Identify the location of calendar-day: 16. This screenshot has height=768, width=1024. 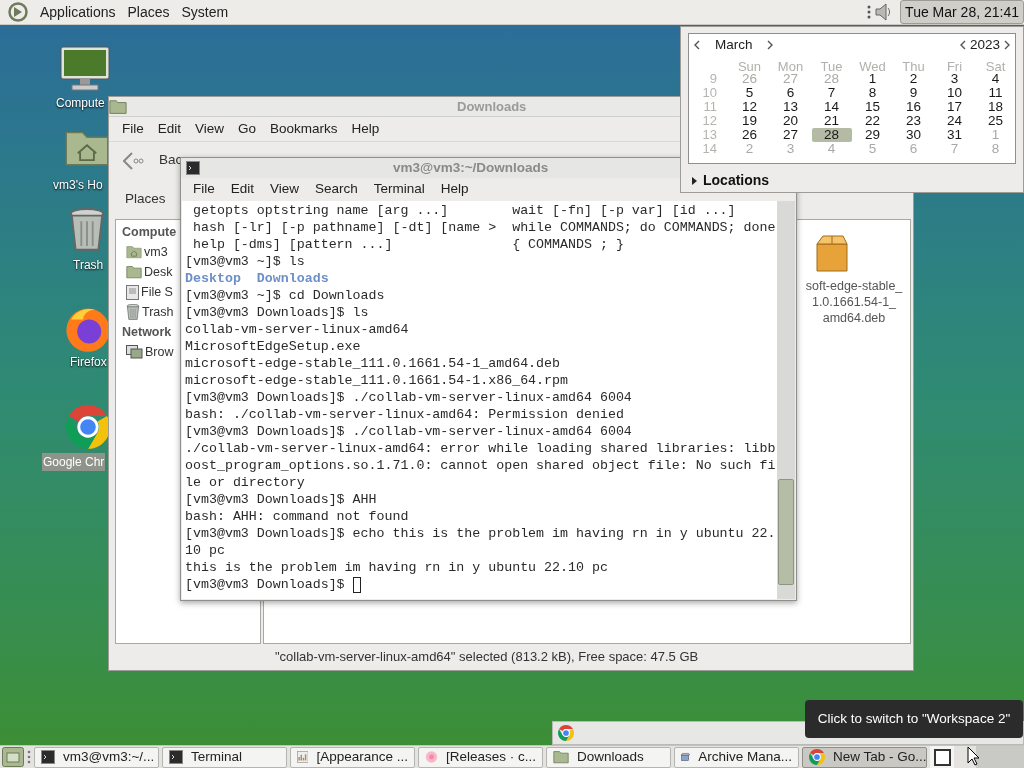
(913, 107).